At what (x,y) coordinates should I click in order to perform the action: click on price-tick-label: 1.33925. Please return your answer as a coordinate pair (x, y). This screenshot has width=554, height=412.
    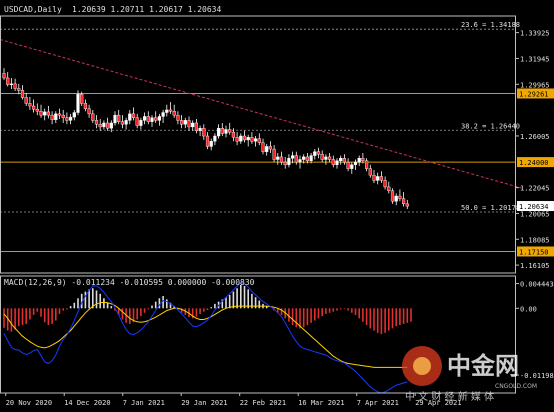
    Looking at the image, I should click on (535, 34).